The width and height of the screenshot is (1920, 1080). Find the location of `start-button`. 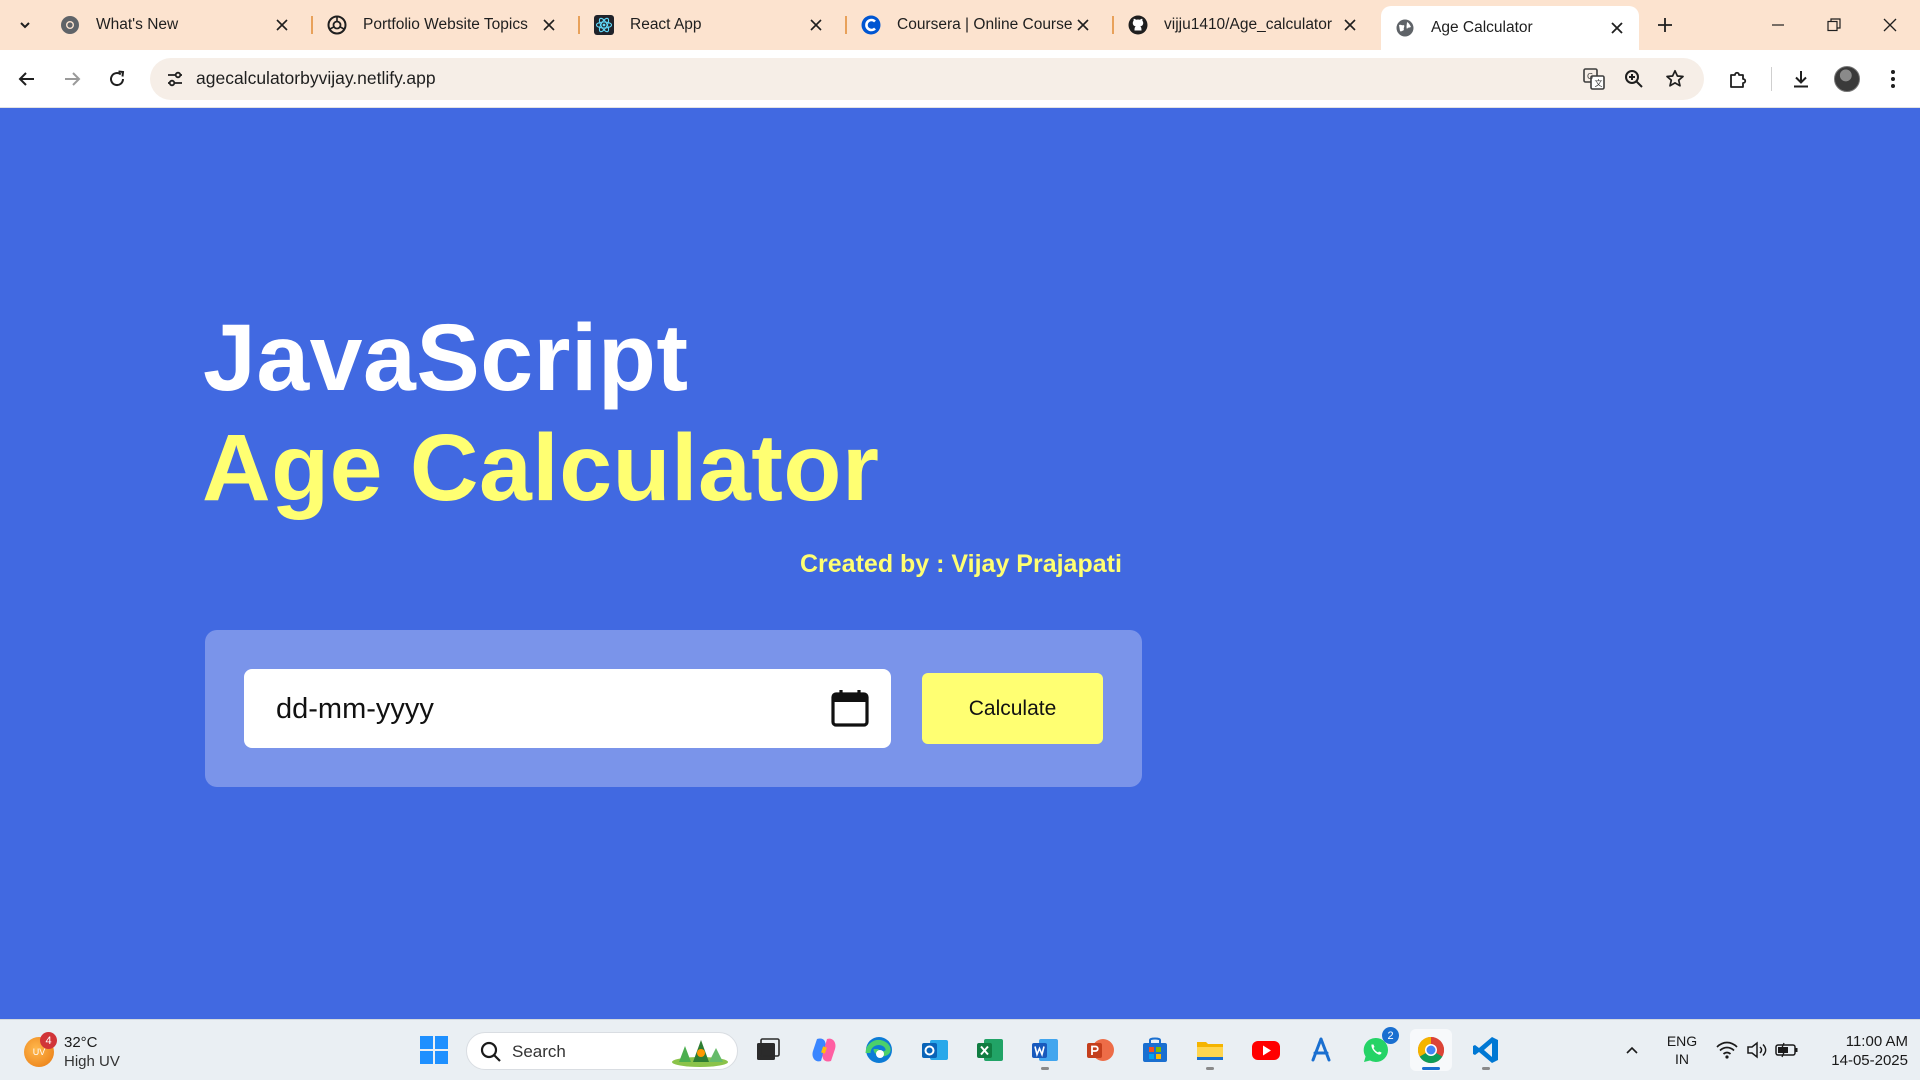

start-button is located at coordinates (434, 1050).